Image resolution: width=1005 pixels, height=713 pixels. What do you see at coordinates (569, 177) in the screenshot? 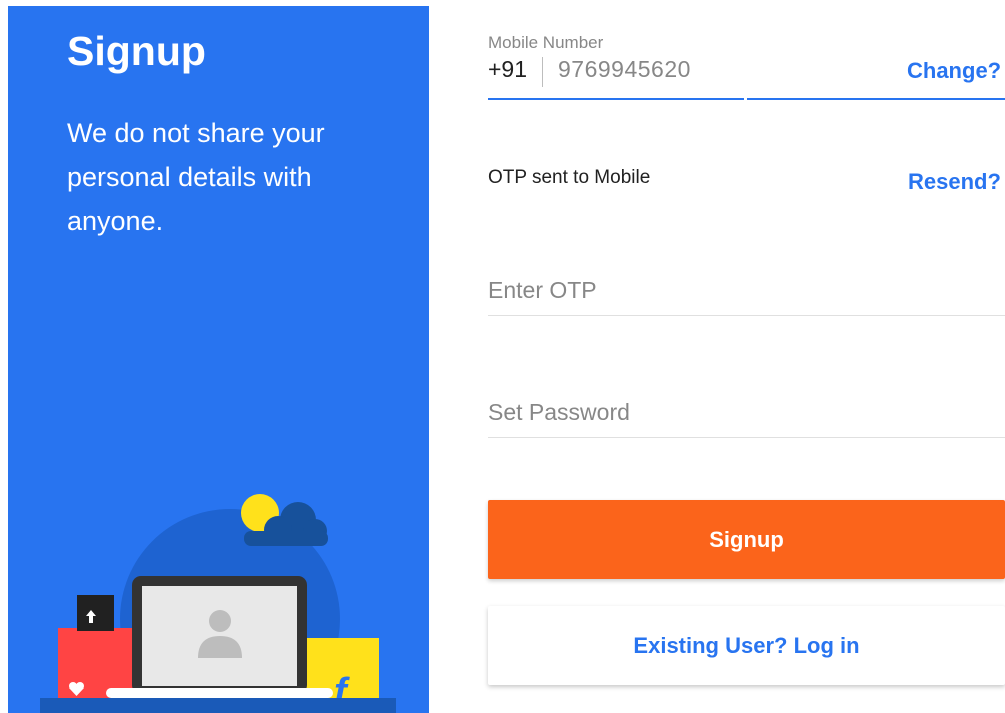
I see `otp-sent-message: OTP sent to Mobile` at bounding box center [569, 177].